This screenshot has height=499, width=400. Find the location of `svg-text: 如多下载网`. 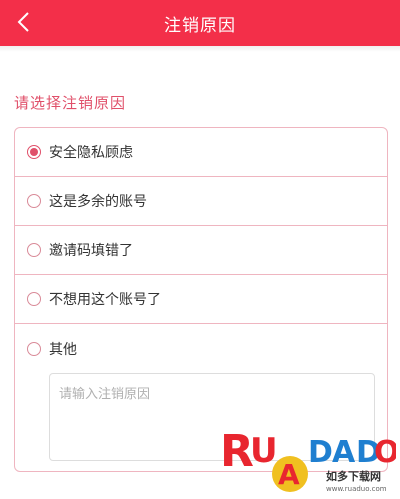

svg-text: 如多下载网 is located at coordinates (353, 476).